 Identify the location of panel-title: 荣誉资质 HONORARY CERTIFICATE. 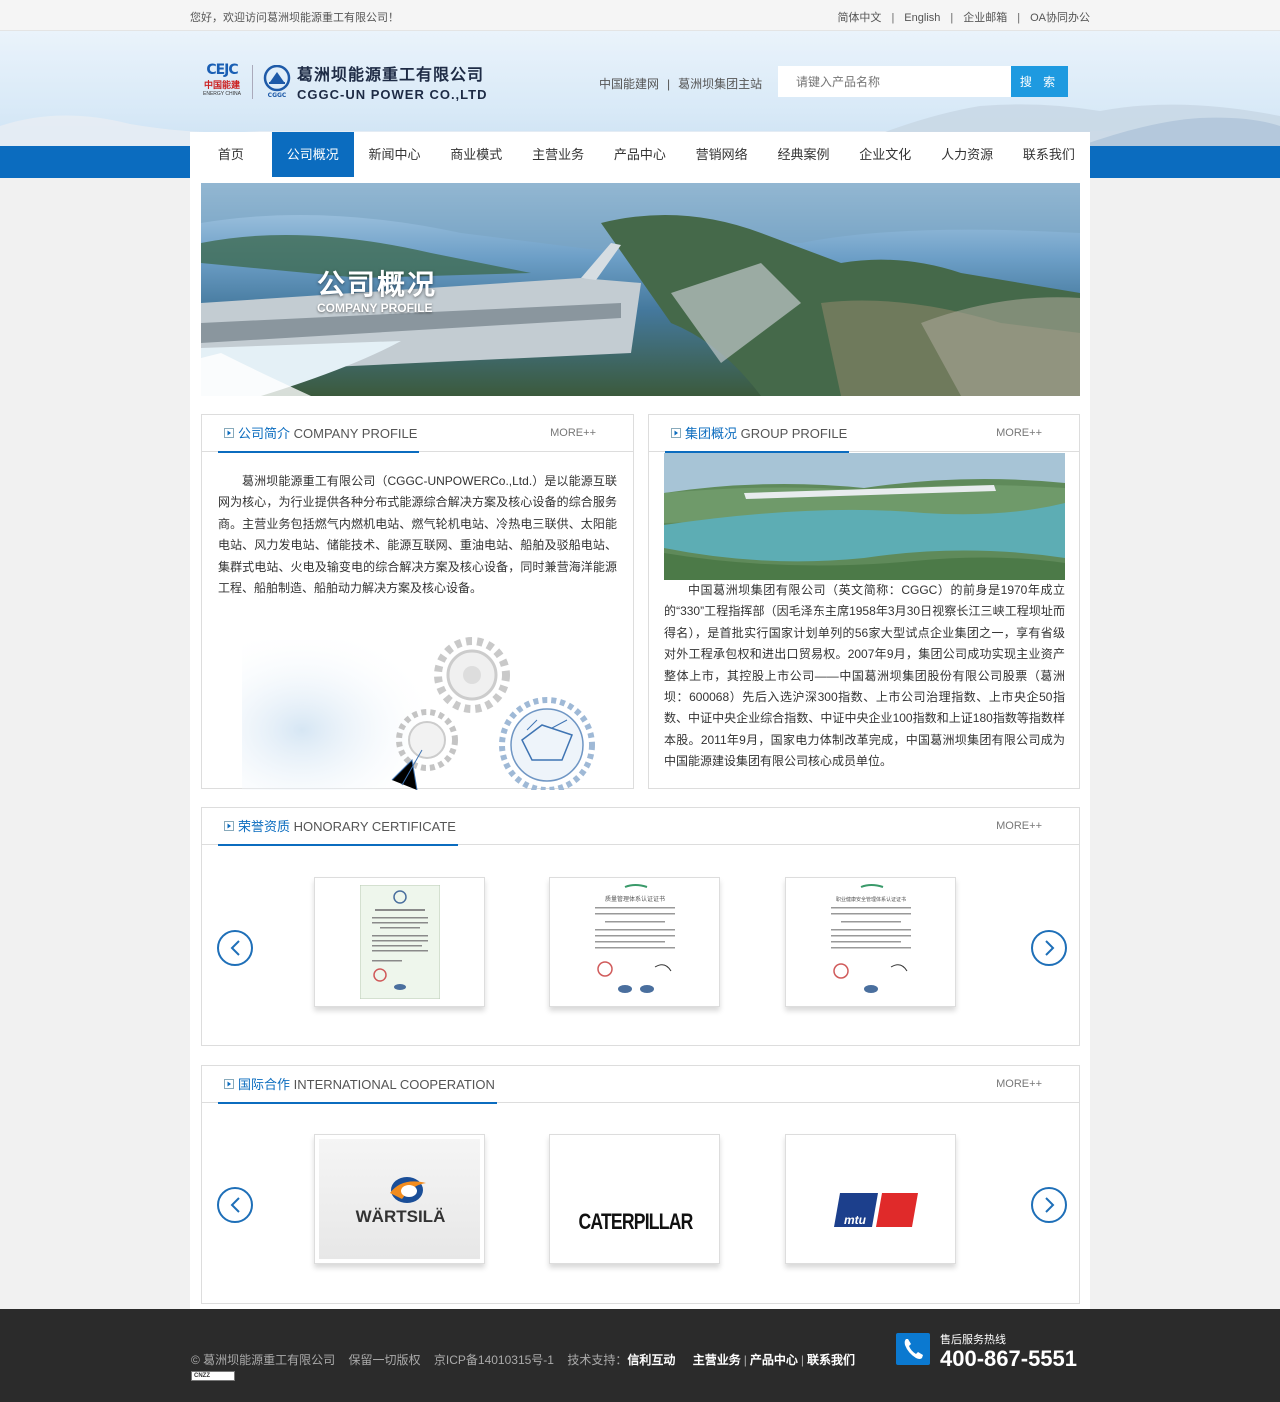
(338, 827).